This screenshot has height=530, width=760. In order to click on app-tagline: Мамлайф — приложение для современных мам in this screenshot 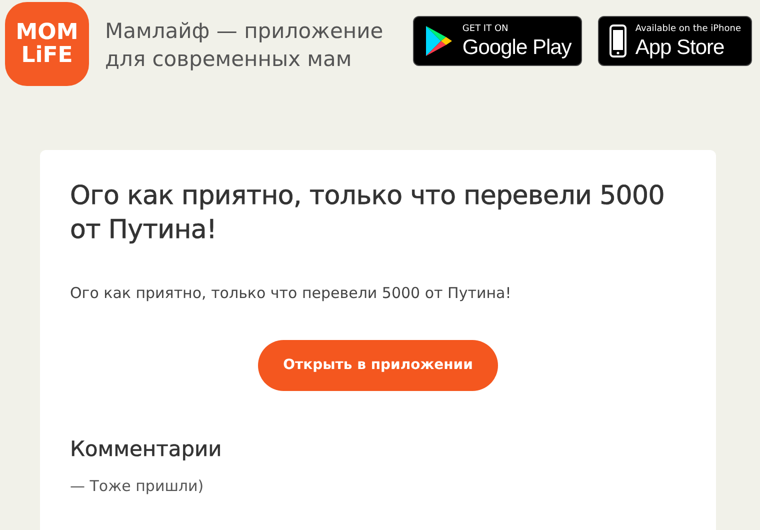, I will do `click(244, 45)`.